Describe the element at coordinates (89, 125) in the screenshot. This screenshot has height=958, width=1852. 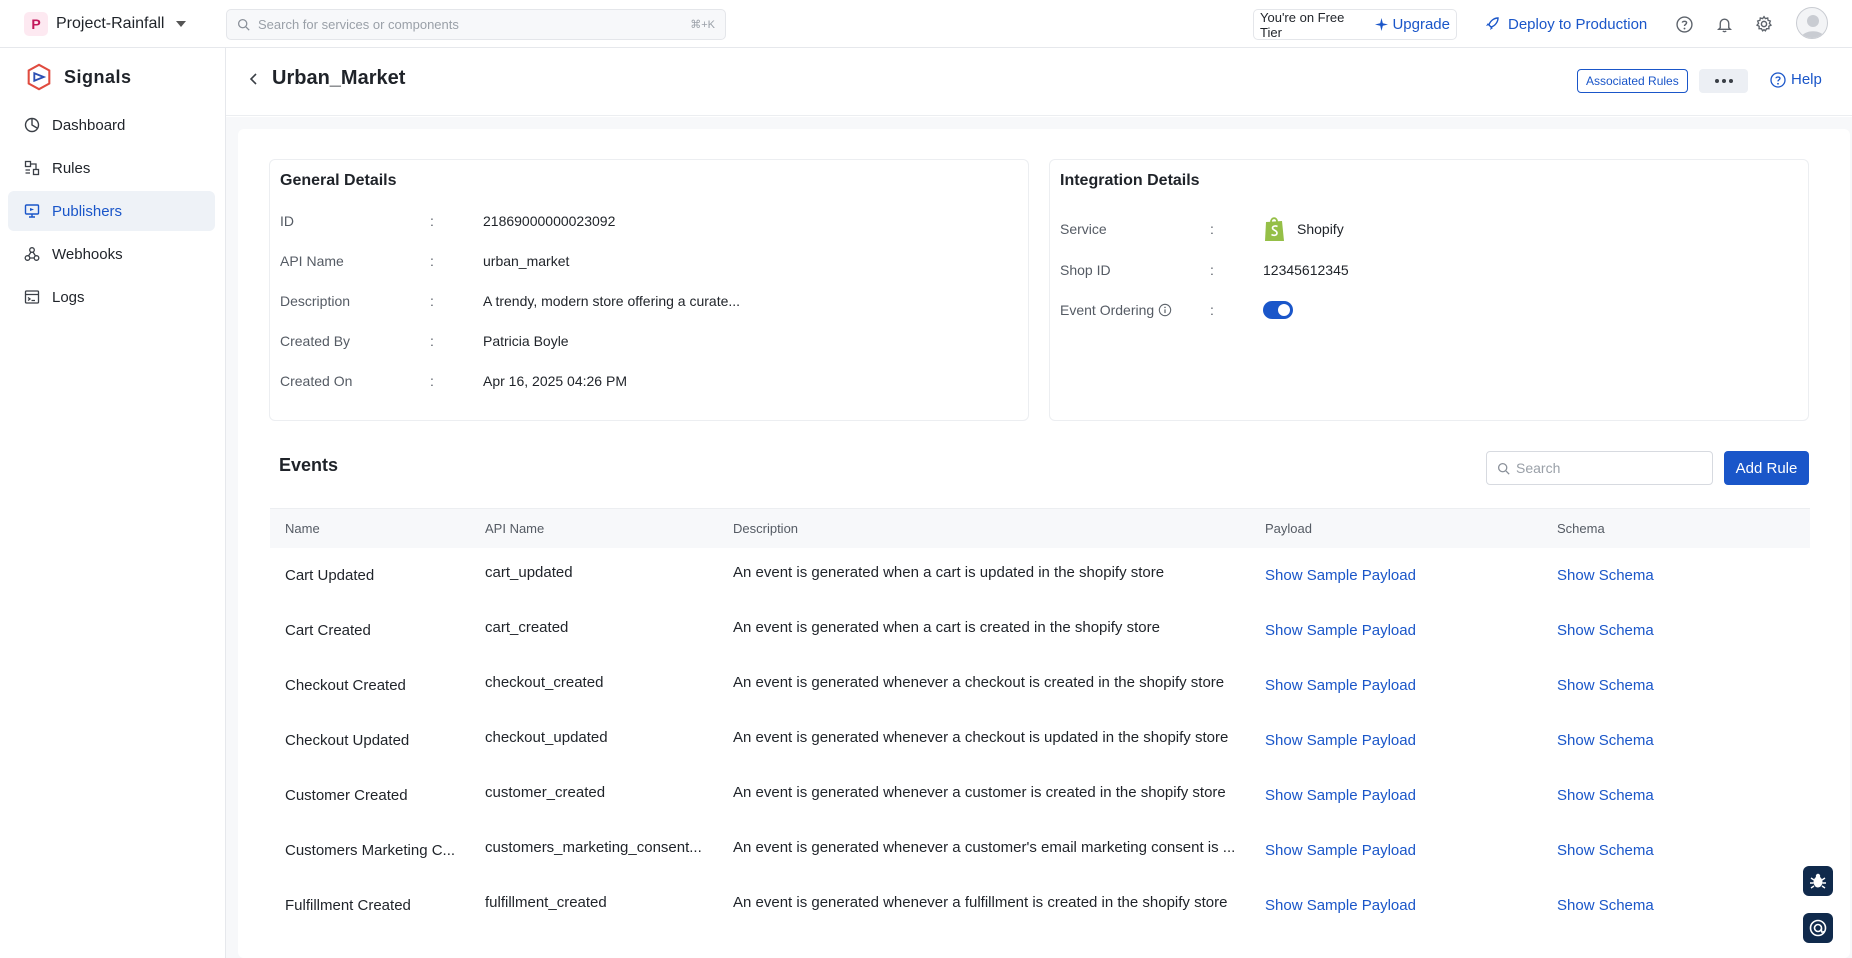
I see `sidebar-item-label: Dashboard` at that location.